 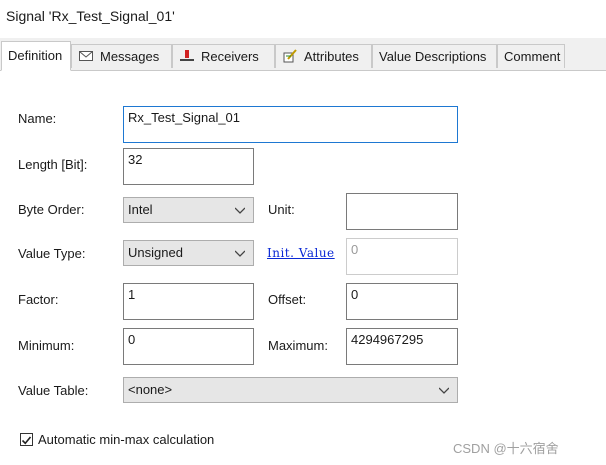 What do you see at coordinates (402, 346) in the screenshot?
I see `maximum-field: 4294967295` at bounding box center [402, 346].